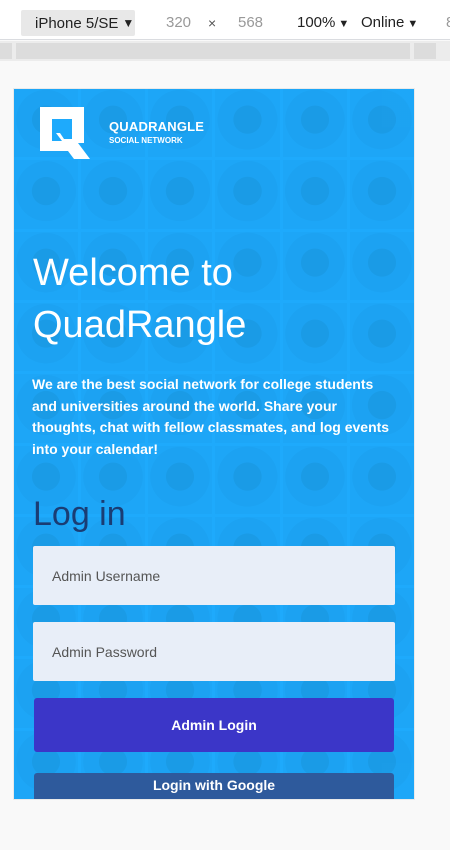 The image size is (450, 850). Describe the element at coordinates (214, 786) in the screenshot. I see `google-login-button: Login with Google` at that location.